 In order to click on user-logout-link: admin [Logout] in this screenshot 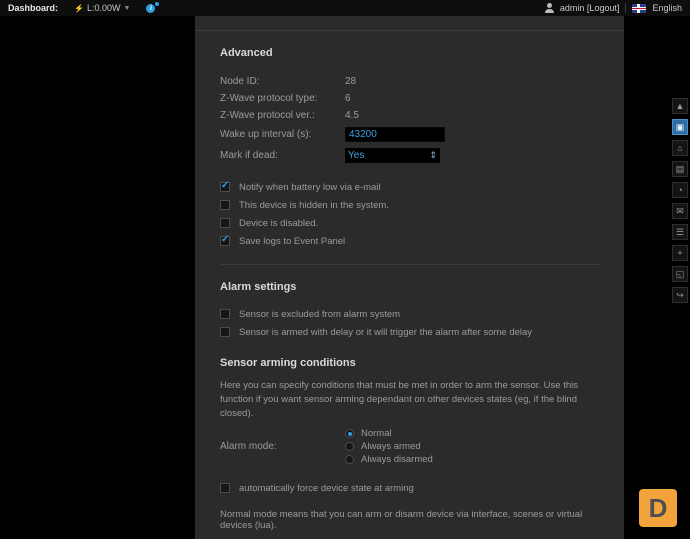, I will do `click(590, 8)`.